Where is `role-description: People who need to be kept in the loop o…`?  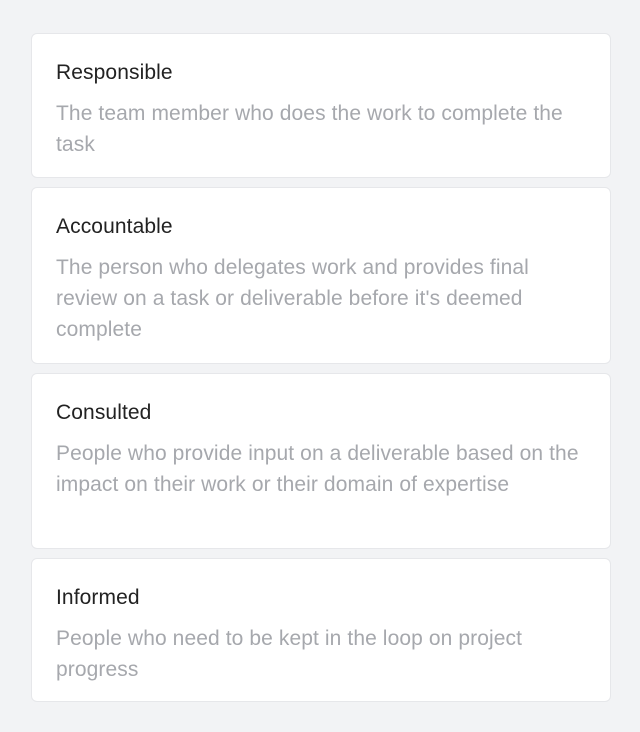 role-description: People who need to be kept in the loop o… is located at coordinates (289, 654).